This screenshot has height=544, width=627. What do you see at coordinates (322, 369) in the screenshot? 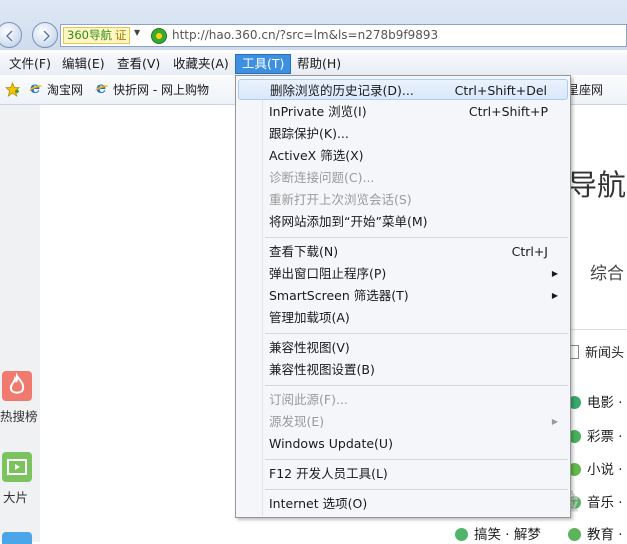
I see `menu-item-label: 兼容性视图设置(B)` at bounding box center [322, 369].